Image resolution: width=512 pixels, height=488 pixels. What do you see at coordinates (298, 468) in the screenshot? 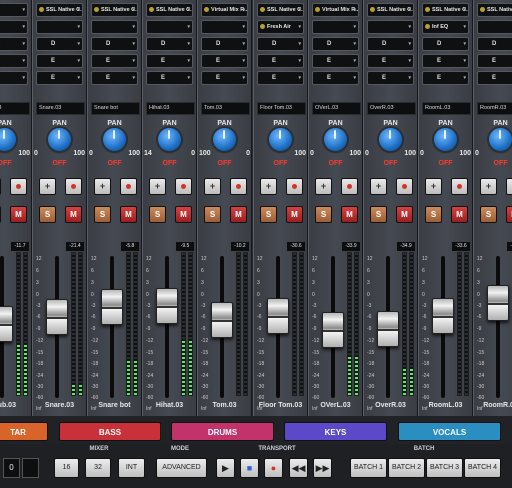
I see `rewind-button: ◀◀` at bounding box center [298, 468].